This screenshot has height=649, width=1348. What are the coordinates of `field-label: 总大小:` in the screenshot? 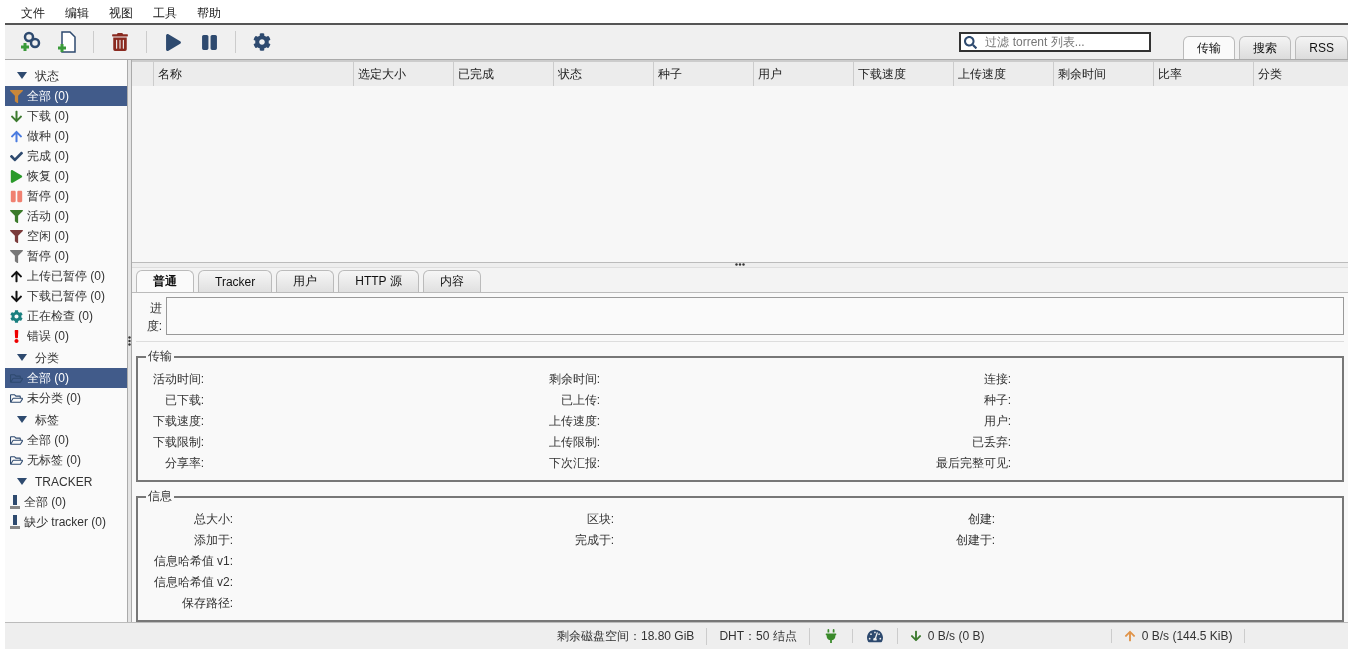 It's located at (212, 519).